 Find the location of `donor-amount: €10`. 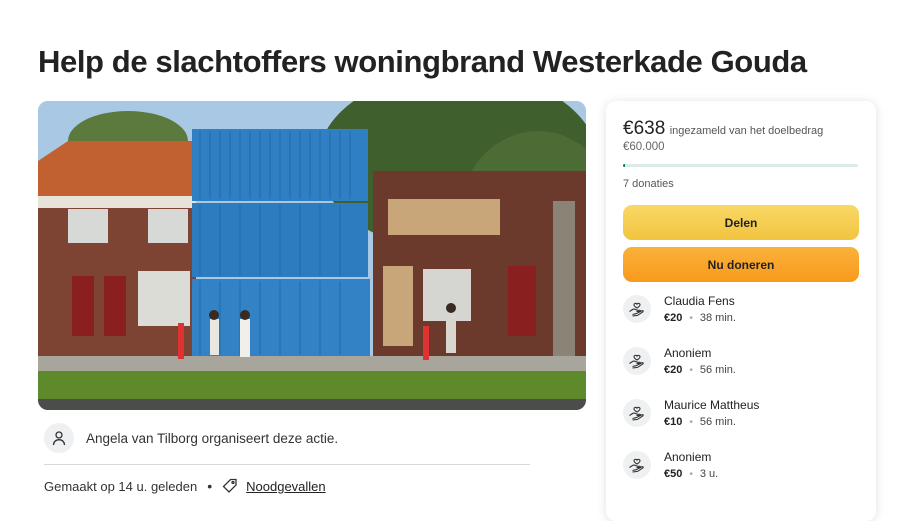

donor-amount: €10 is located at coordinates (673, 422).